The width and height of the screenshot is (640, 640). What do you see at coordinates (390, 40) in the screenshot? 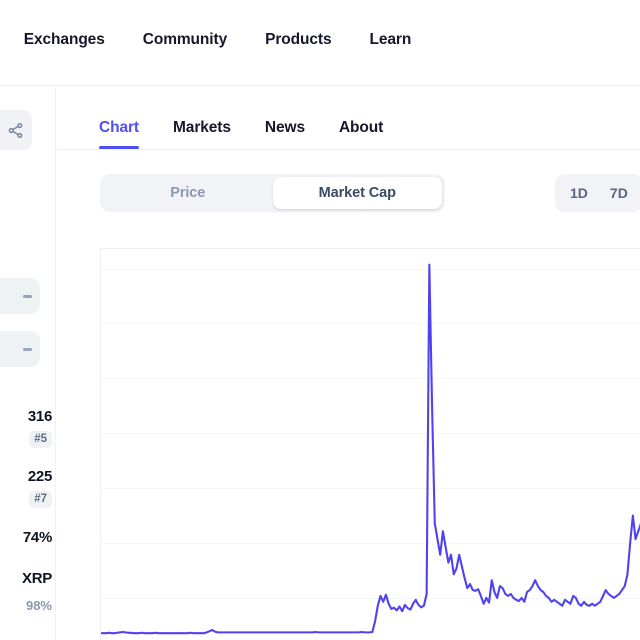
I see `nav-item-learn: Learn` at bounding box center [390, 40].